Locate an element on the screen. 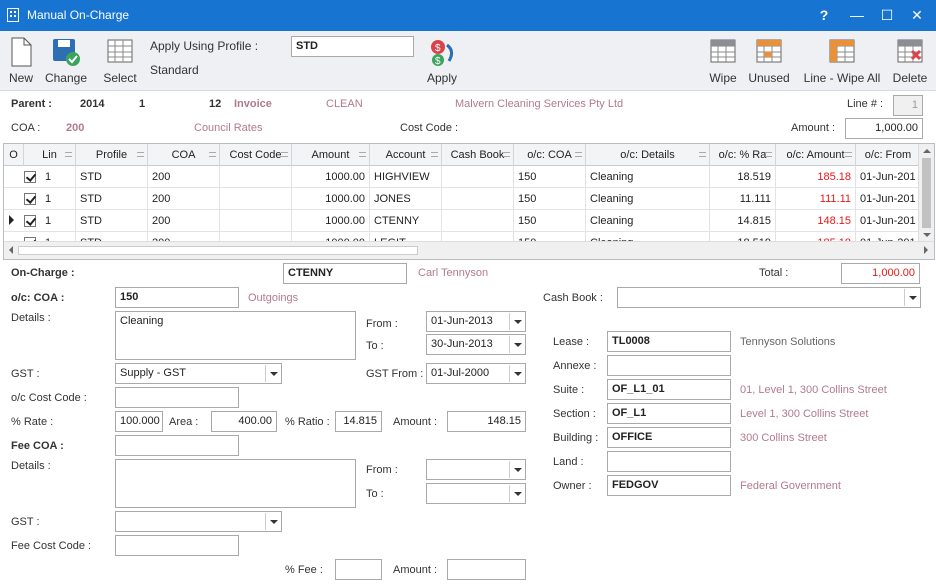  profile-input: STD is located at coordinates (352, 46).